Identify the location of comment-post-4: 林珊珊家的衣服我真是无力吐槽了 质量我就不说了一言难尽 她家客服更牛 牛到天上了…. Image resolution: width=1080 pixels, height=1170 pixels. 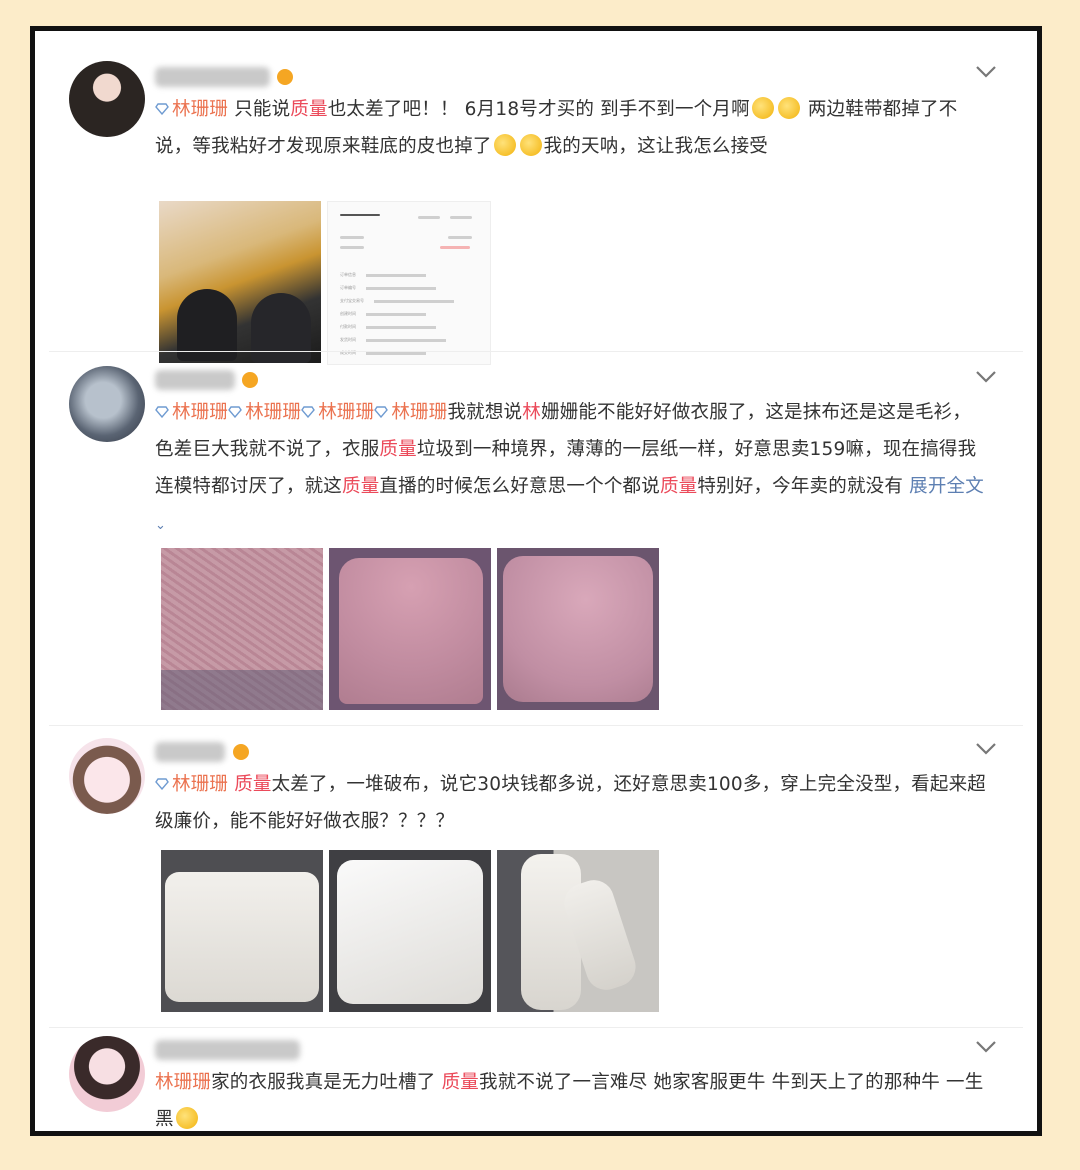
(536, 1079).